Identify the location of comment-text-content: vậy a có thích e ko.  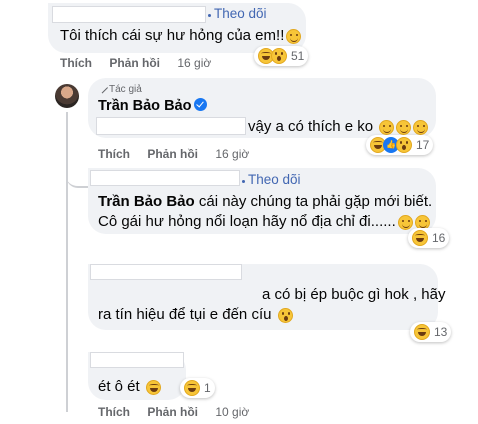
(311, 126).